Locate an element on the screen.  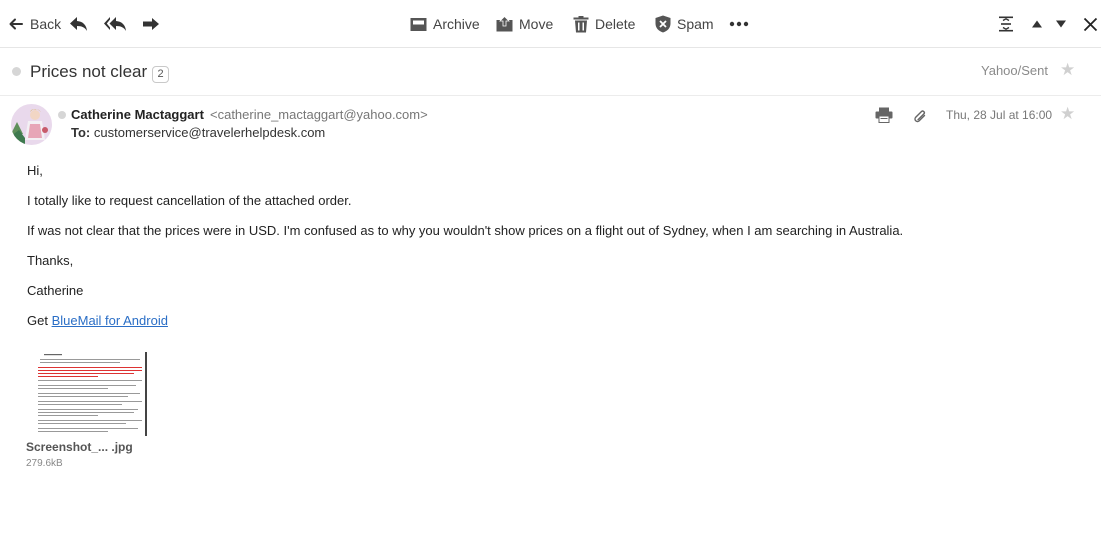
attachment-thumbnail is located at coordinates (91, 394).